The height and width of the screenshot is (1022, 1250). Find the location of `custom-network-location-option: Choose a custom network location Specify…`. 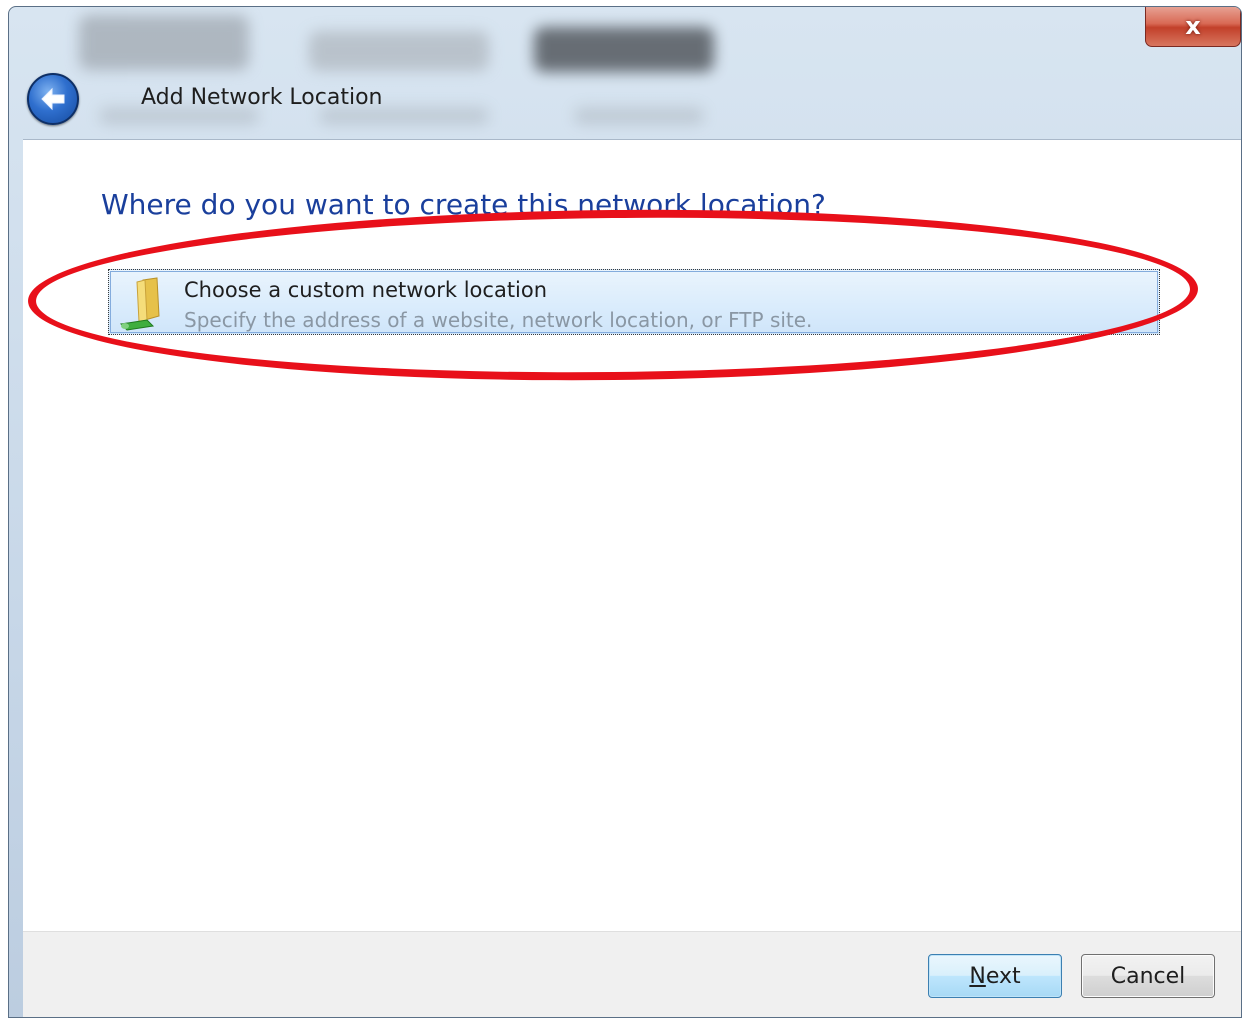

custom-network-location-option: Choose a custom network location Specify… is located at coordinates (634, 302).